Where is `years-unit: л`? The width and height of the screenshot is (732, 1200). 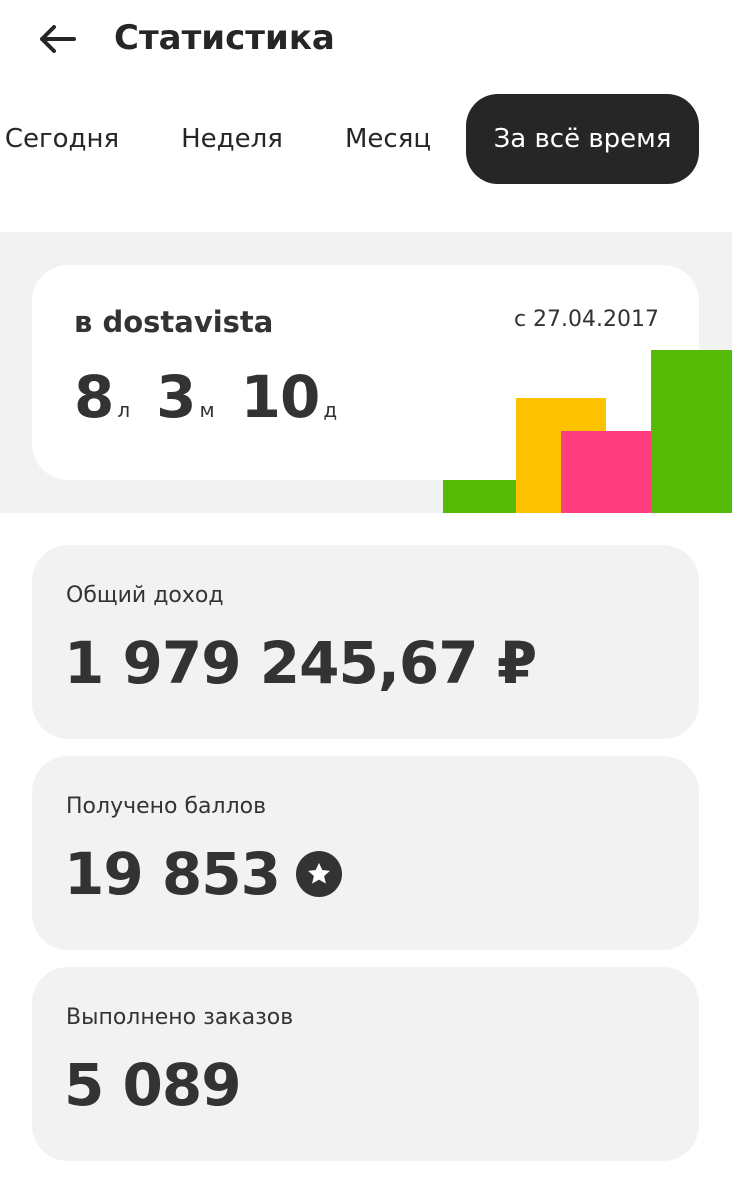 years-unit: л is located at coordinates (124, 410).